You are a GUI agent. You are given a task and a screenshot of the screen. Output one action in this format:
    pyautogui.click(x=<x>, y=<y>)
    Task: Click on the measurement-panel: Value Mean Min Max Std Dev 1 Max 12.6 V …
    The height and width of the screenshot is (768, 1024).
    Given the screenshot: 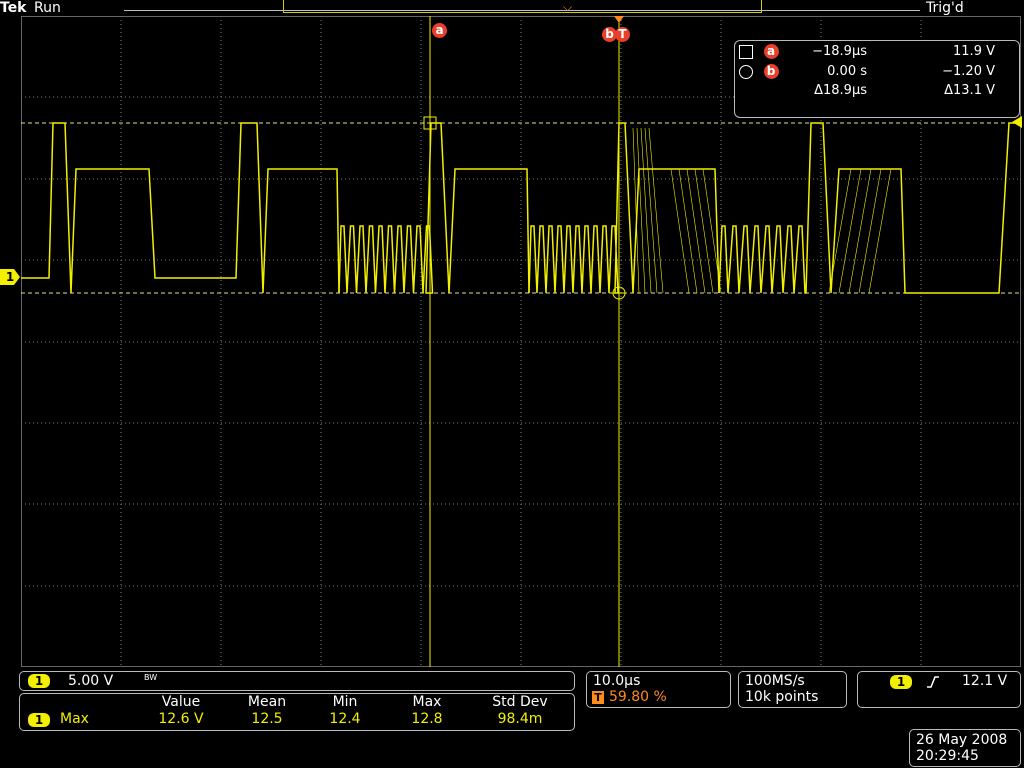 What is the action you would take?
    pyautogui.click(x=297, y=712)
    